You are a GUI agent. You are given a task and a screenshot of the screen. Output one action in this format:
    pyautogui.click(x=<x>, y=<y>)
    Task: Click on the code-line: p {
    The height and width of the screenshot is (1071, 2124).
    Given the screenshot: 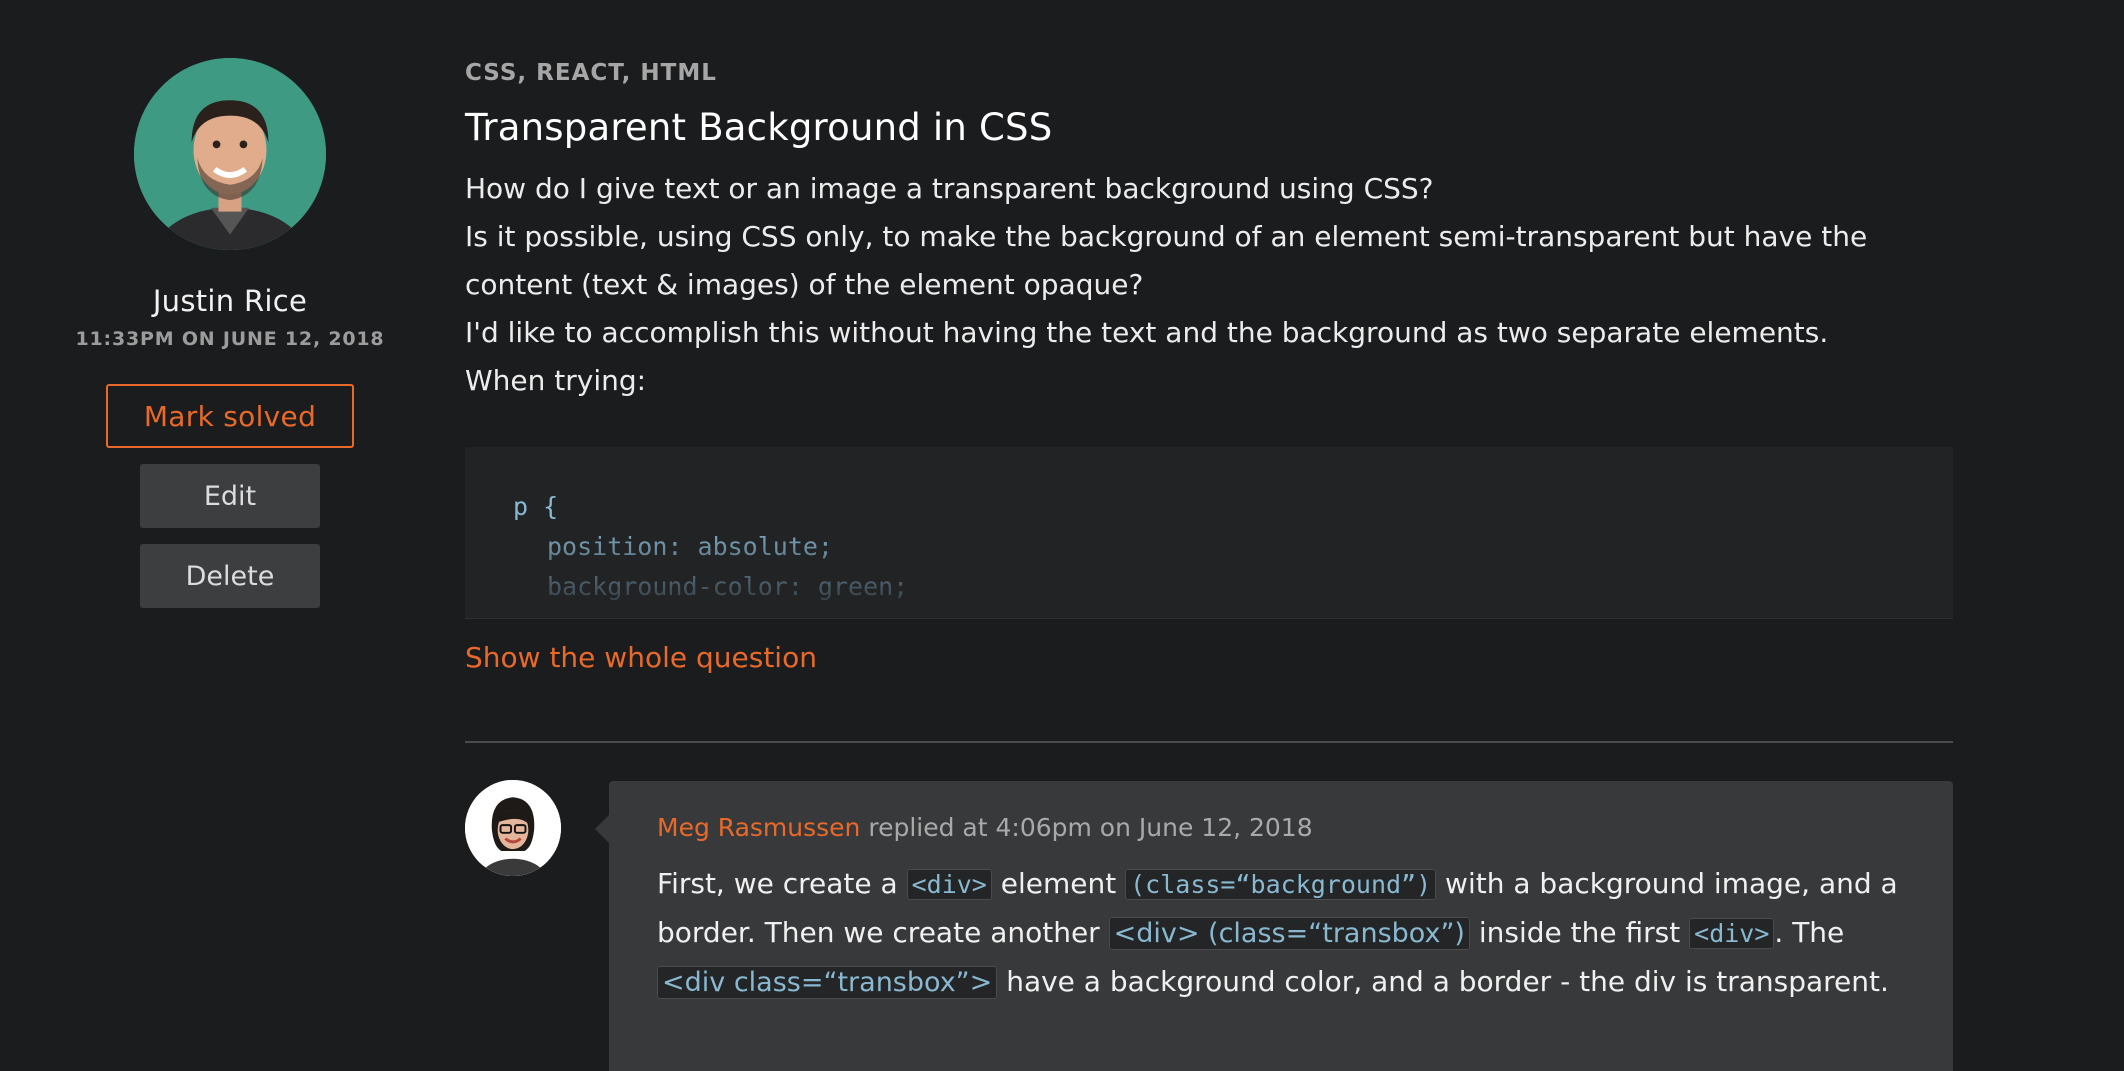 What is the action you would take?
    pyautogui.click(x=536, y=506)
    